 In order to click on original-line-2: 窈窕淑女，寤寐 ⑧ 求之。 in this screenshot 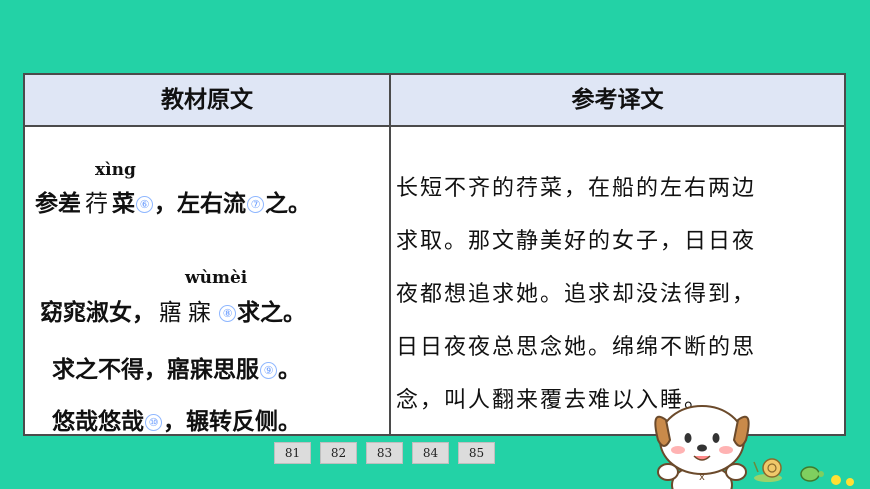, I will do `click(173, 313)`.